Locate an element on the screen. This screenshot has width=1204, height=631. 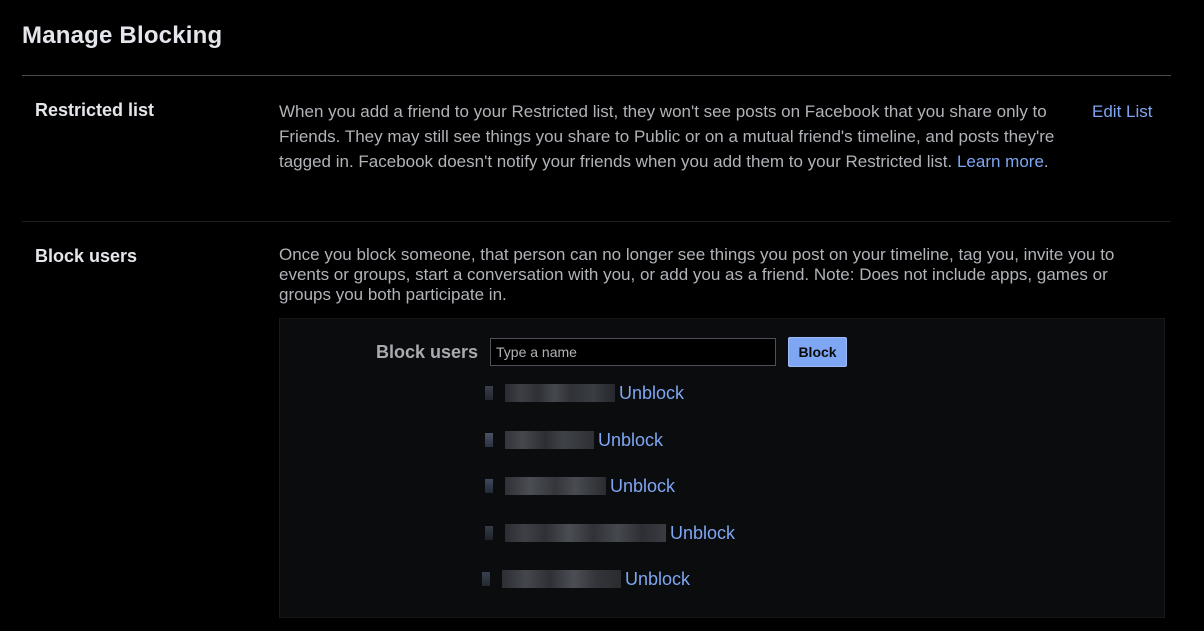
block-users-panel-label: Block users is located at coordinates (427, 352).